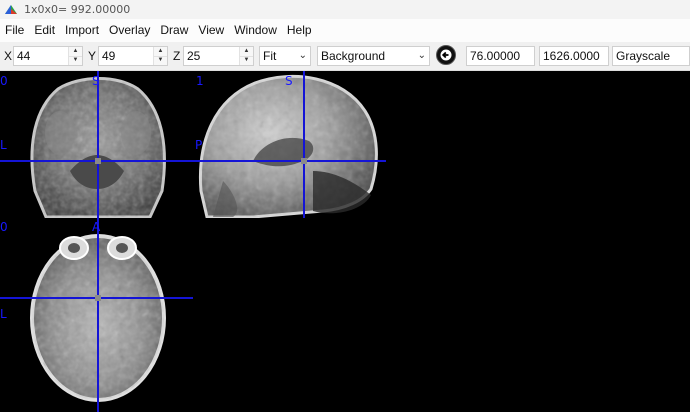 This screenshot has width=690, height=412. Describe the element at coordinates (255, 30) in the screenshot. I see `menu-window: Window` at that location.